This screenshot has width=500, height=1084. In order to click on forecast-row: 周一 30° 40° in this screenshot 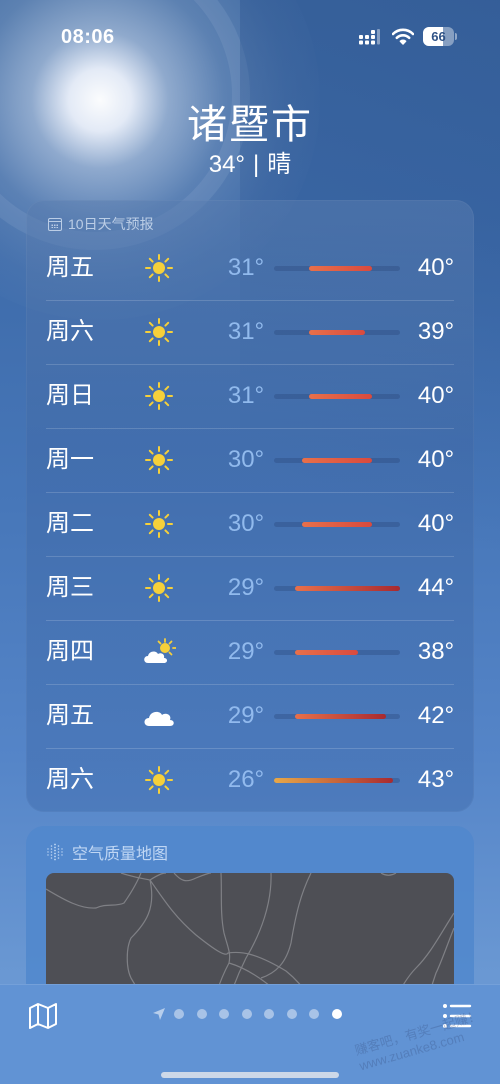, I will do `click(250, 460)`.